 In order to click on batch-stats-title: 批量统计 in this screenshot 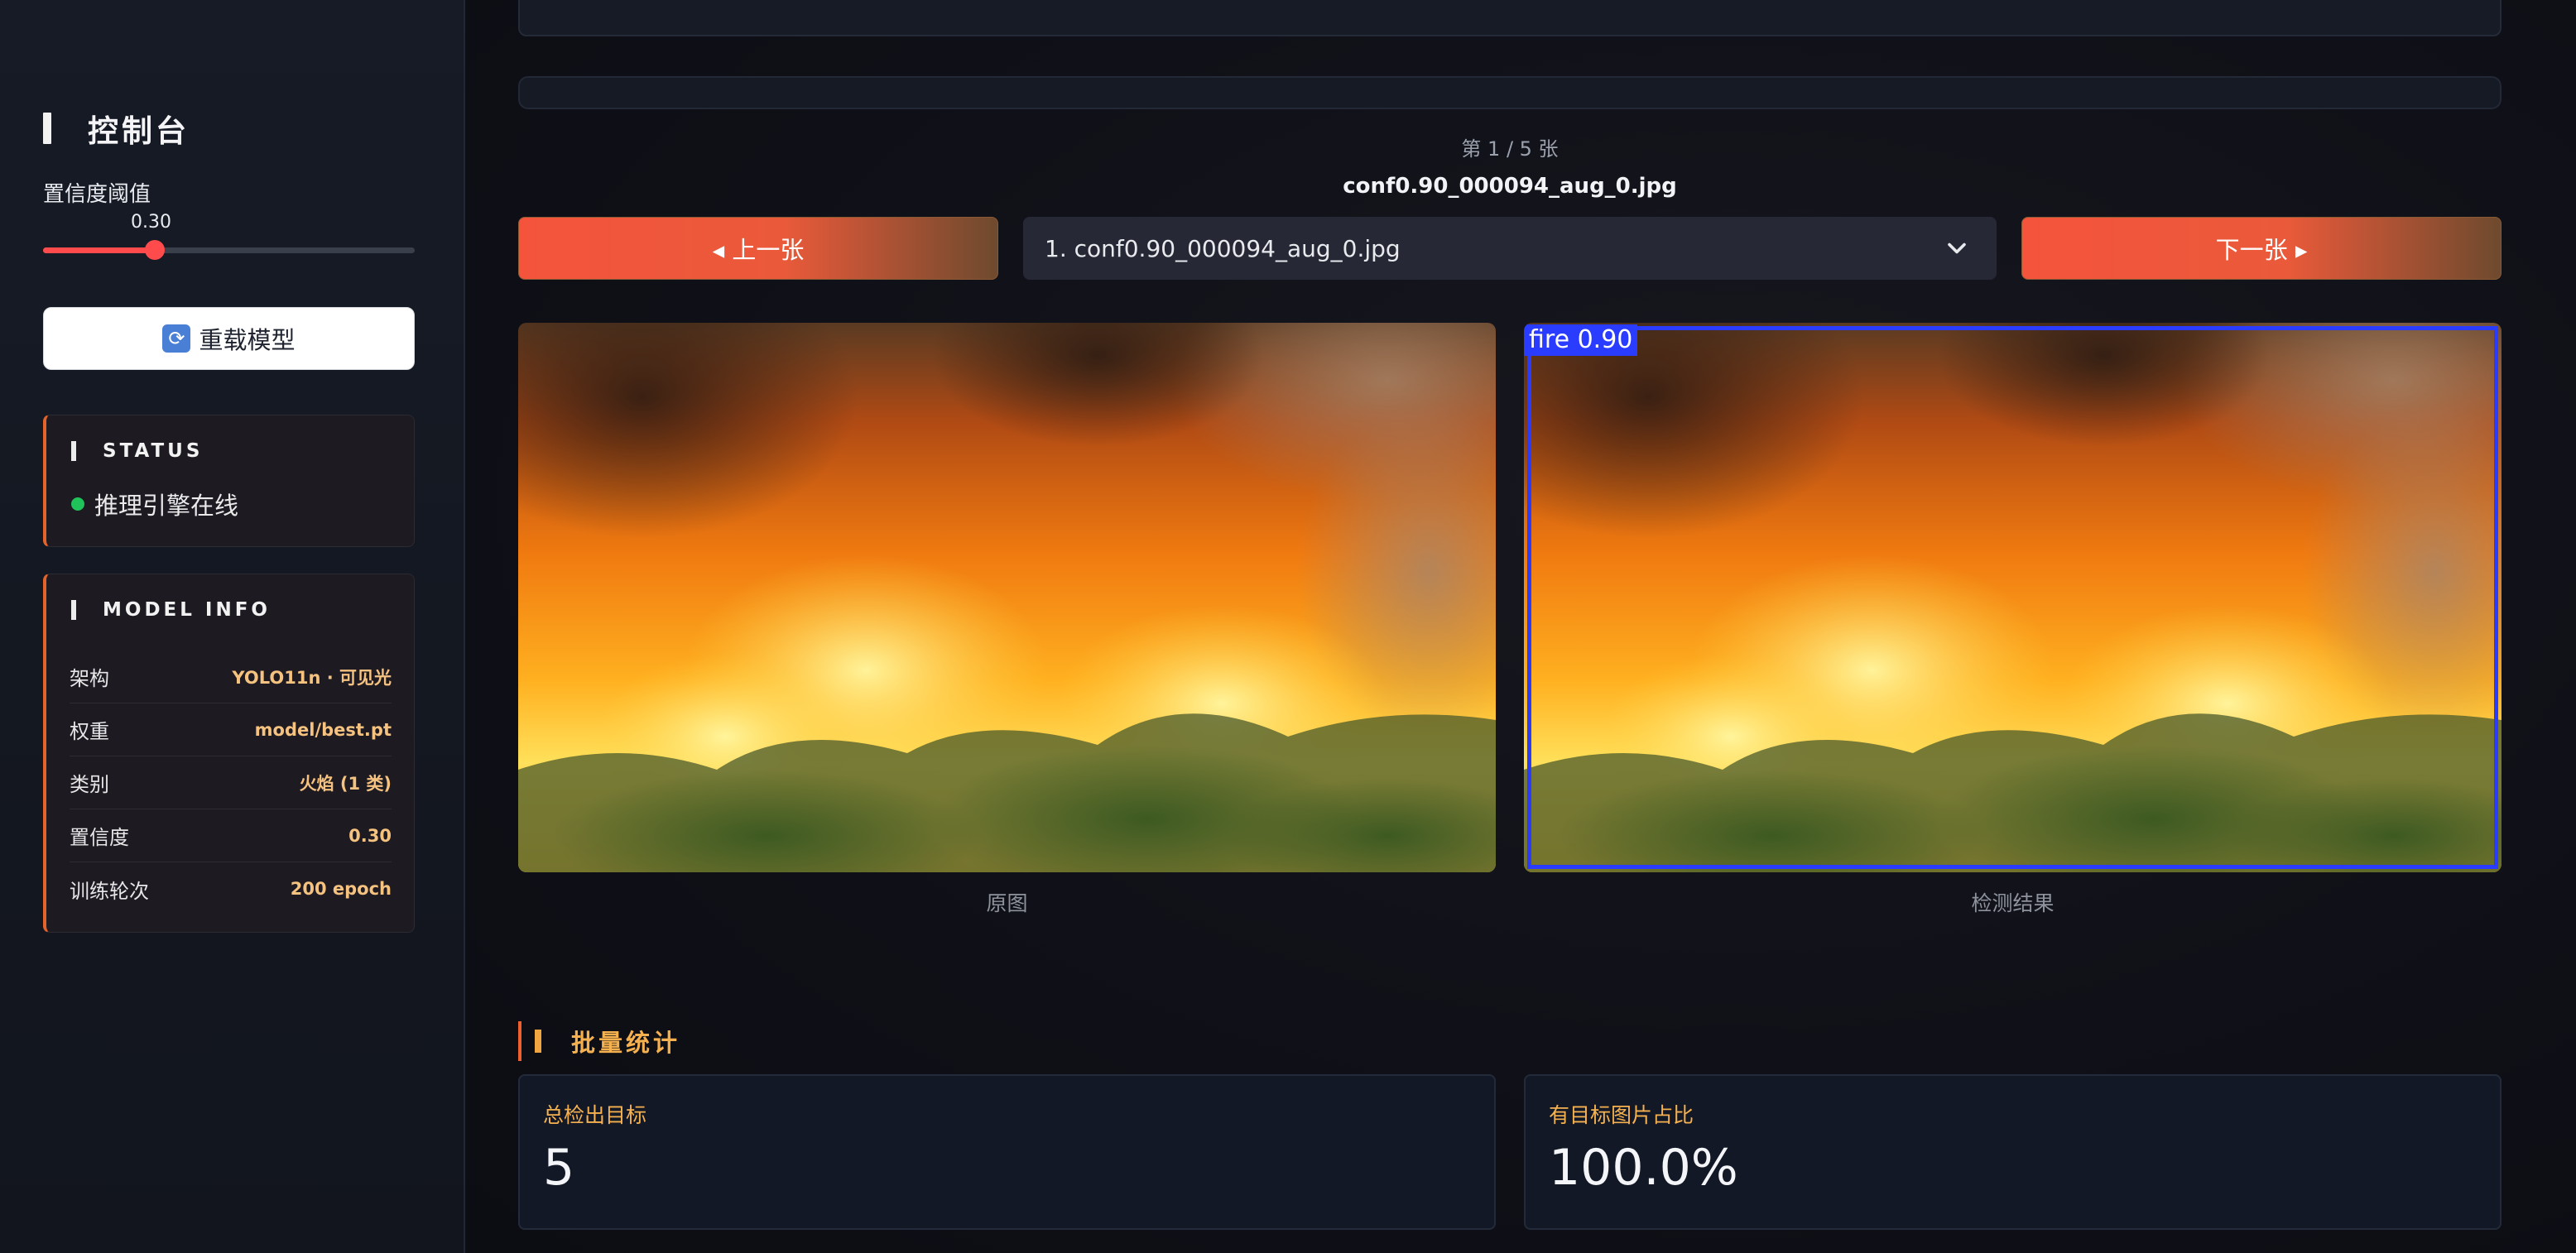, I will do `click(626, 1043)`.